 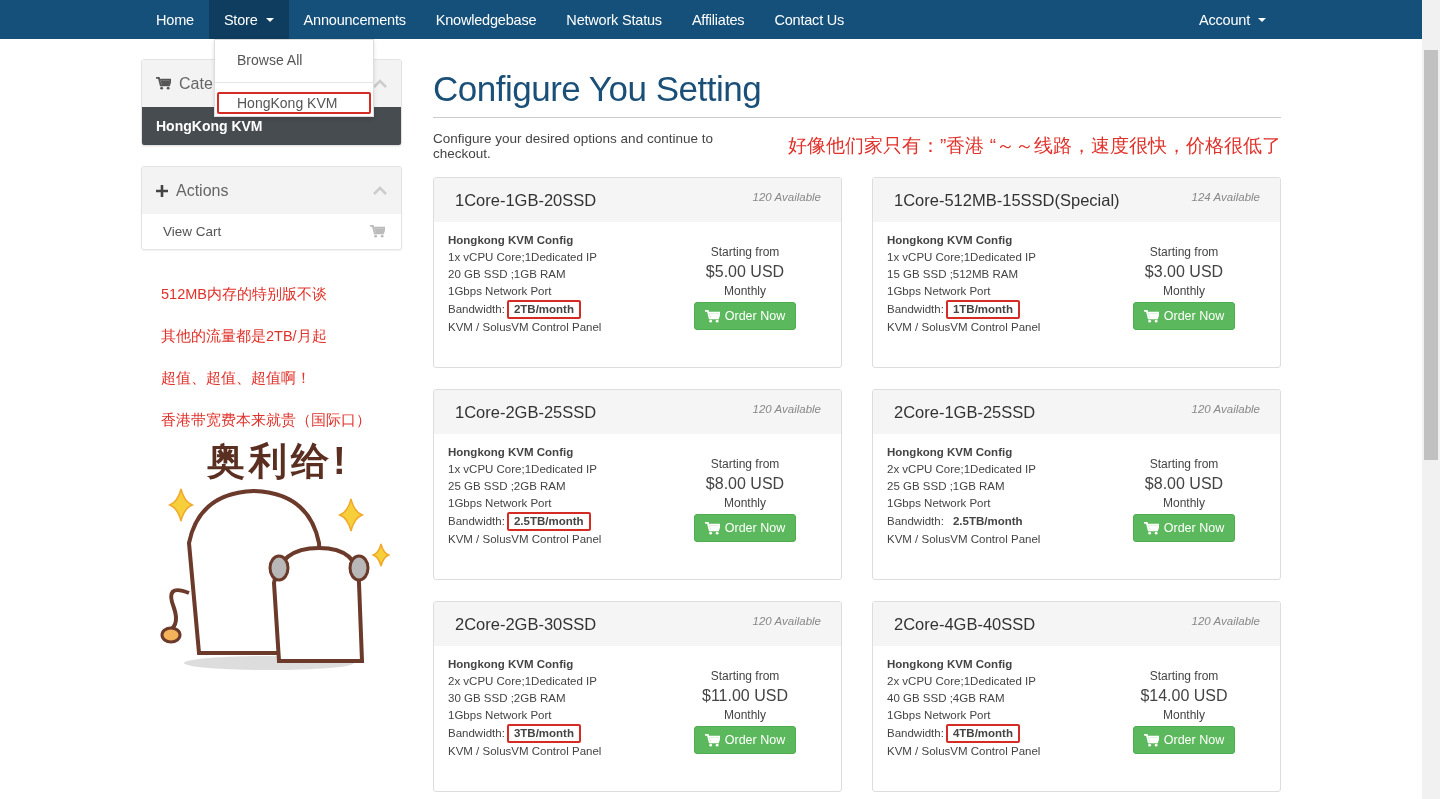 I want to click on bandwidth-value: 2TB/month, so click(x=543, y=309).